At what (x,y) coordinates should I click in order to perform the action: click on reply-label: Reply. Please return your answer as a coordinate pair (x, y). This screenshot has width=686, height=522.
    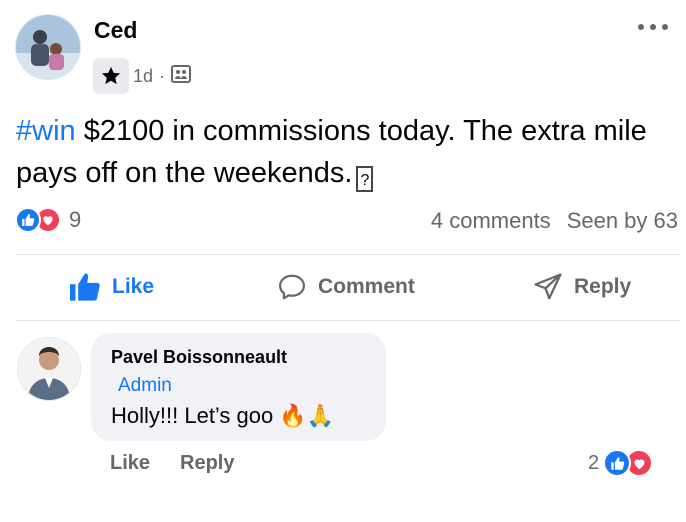
    Looking at the image, I should click on (603, 286).